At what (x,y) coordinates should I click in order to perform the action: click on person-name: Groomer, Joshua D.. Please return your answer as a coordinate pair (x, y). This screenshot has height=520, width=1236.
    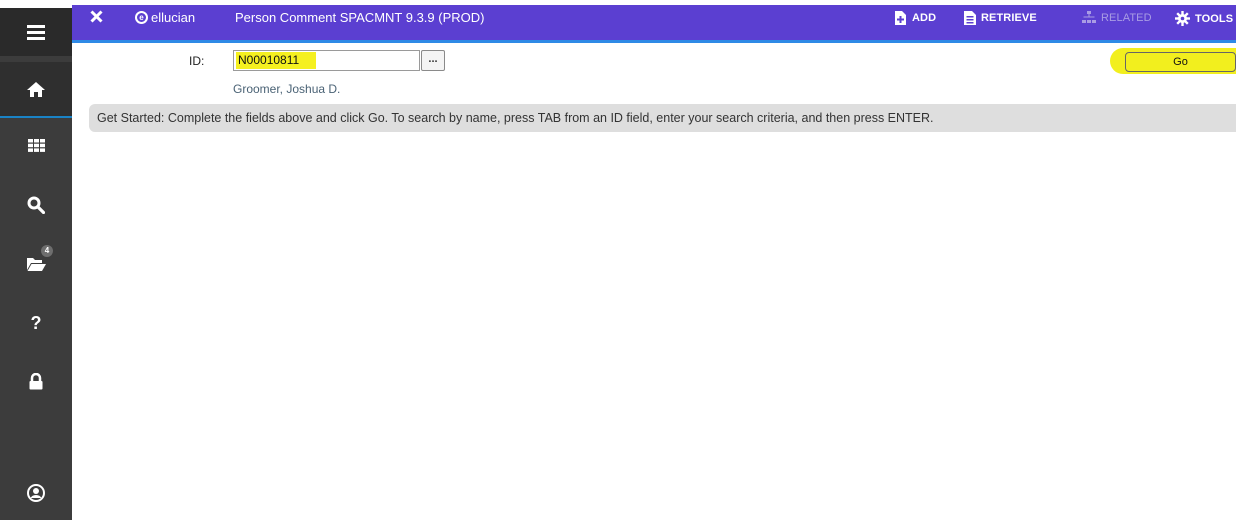
    Looking at the image, I should click on (287, 89).